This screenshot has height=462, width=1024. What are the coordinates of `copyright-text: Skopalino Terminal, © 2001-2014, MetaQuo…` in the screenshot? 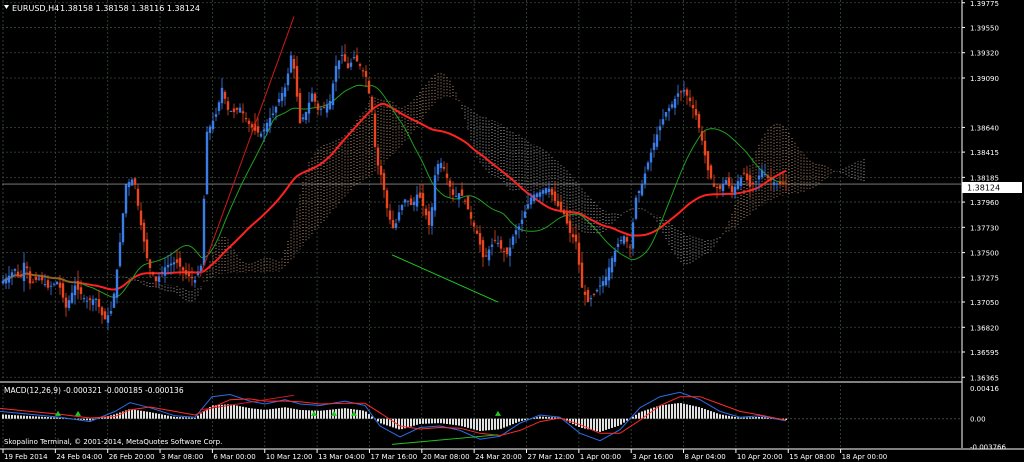 It's located at (113, 442).